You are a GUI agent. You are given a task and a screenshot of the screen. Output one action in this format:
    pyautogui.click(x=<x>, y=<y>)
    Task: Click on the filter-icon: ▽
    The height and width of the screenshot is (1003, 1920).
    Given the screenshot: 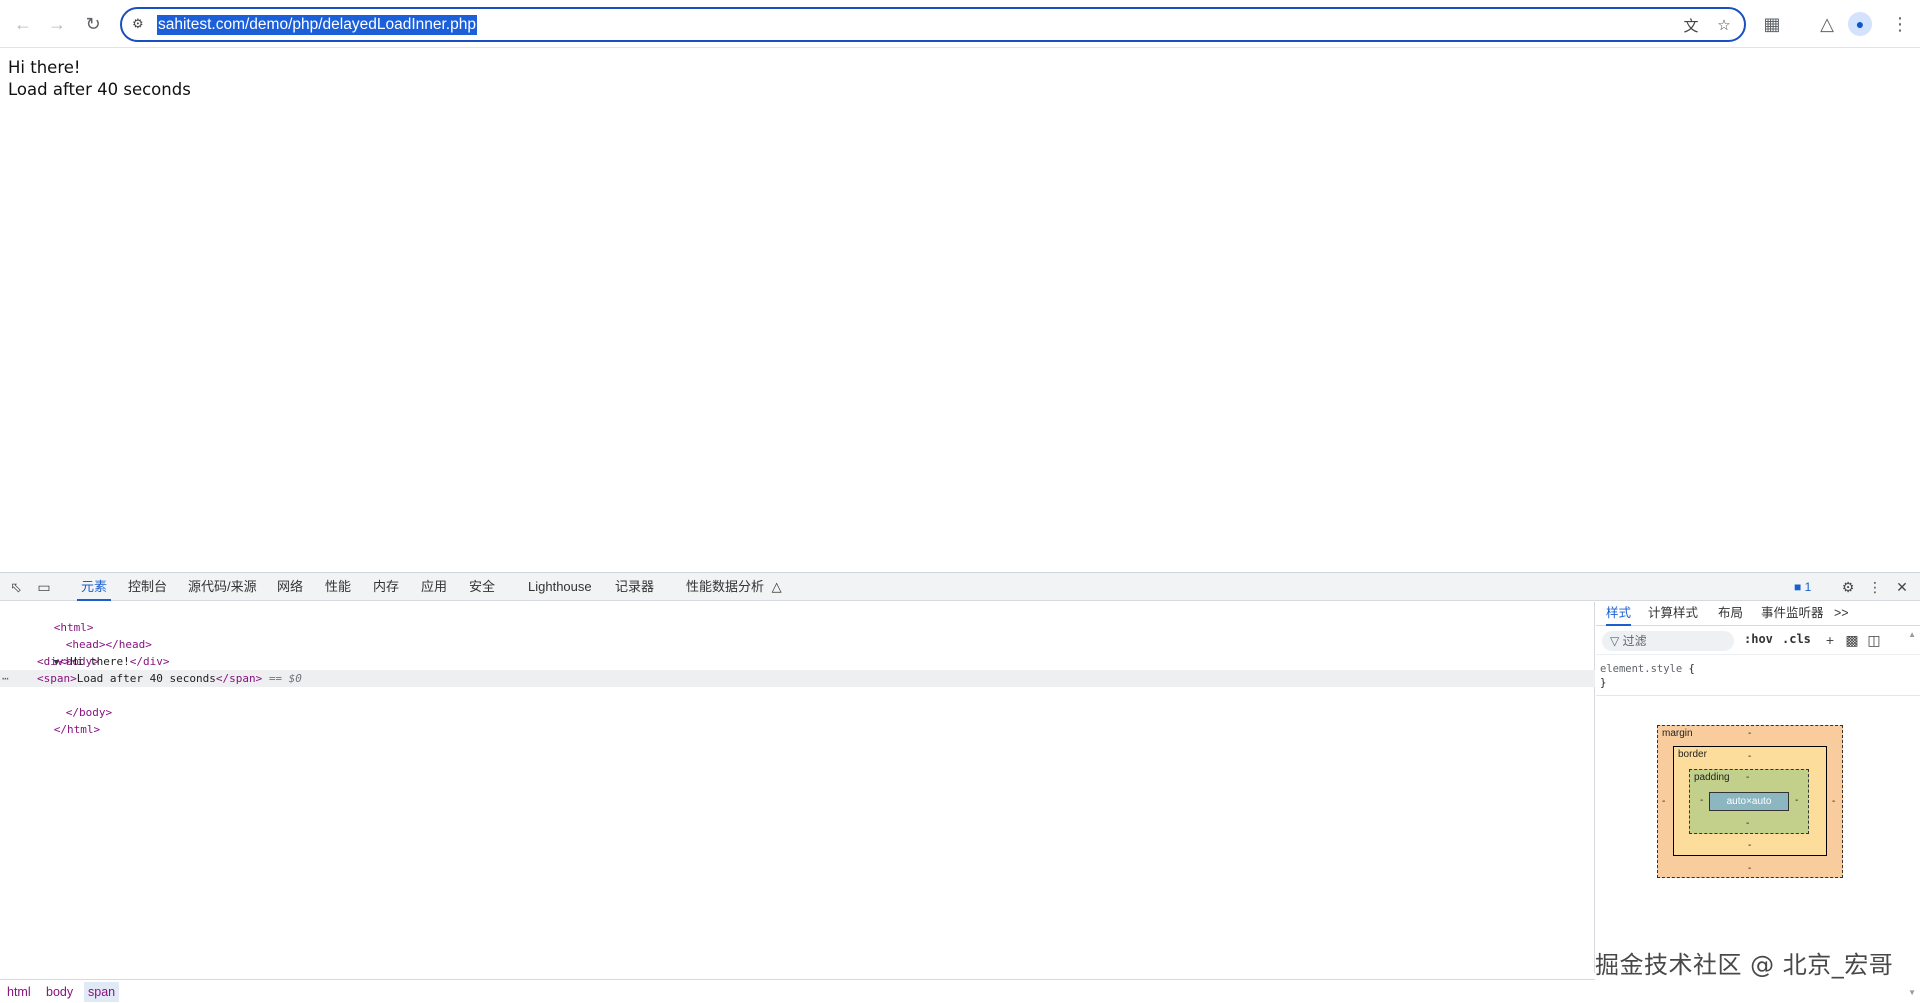 What is the action you would take?
    pyautogui.click(x=1615, y=641)
    